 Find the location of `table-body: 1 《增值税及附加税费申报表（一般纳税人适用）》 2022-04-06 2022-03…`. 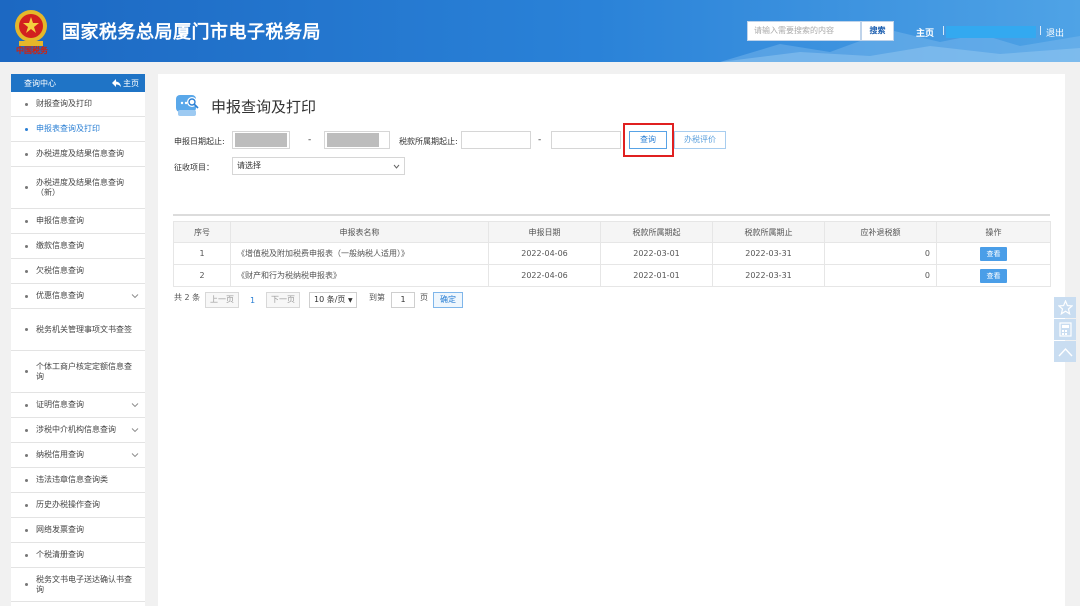

table-body: 1 《增值税及附加税费申报表（一般纳税人适用）》 2022-04-06 2022-03… is located at coordinates (612, 264).